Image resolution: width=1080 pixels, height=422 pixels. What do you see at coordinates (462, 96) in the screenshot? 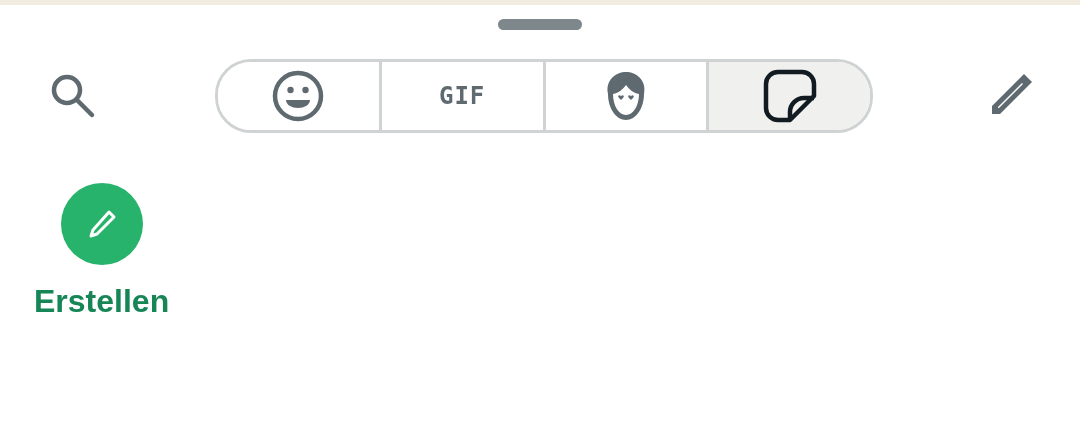
I see `gif-label: GIF` at bounding box center [462, 96].